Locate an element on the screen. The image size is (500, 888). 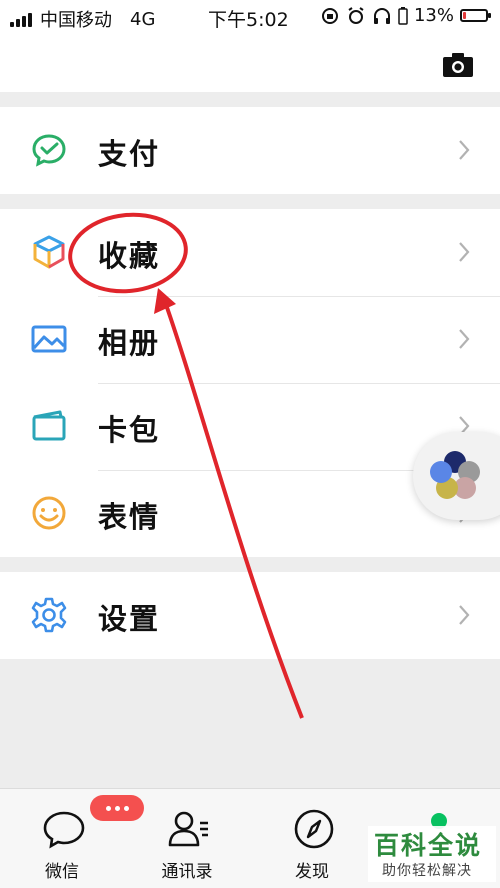
card-wallet-icon is located at coordinates (49, 425).